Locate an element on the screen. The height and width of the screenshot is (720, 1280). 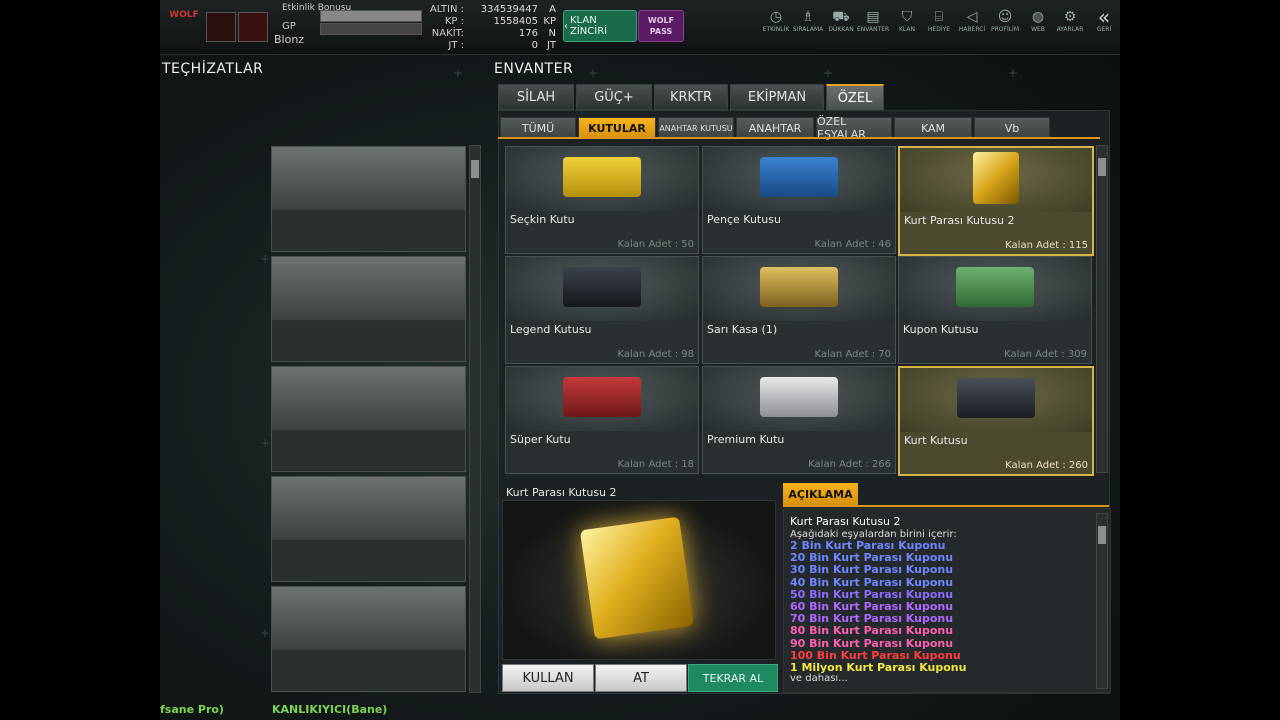
item-name: Premium Kutu is located at coordinates (746, 439).